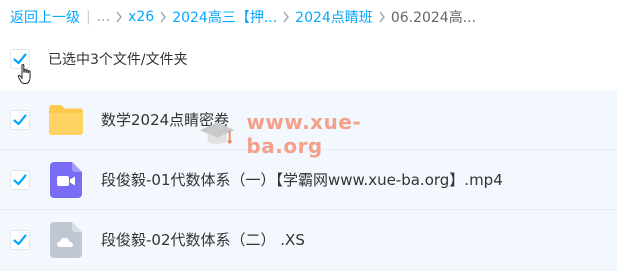 The height and width of the screenshot is (271, 617). What do you see at coordinates (118, 60) in the screenshot?
I see `selection-count-label: 已选中3个文件/文件夹` at bounding box center [118, 60].